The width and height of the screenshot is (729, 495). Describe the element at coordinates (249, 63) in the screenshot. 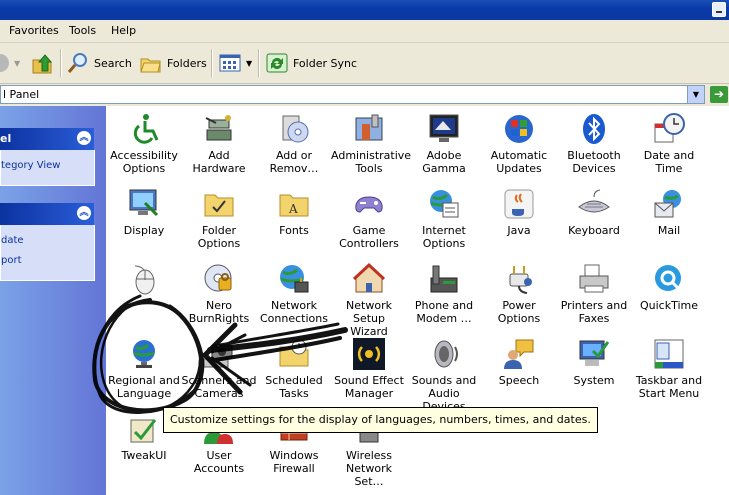

I see `views-dropdown-icon: ▼` at that location.